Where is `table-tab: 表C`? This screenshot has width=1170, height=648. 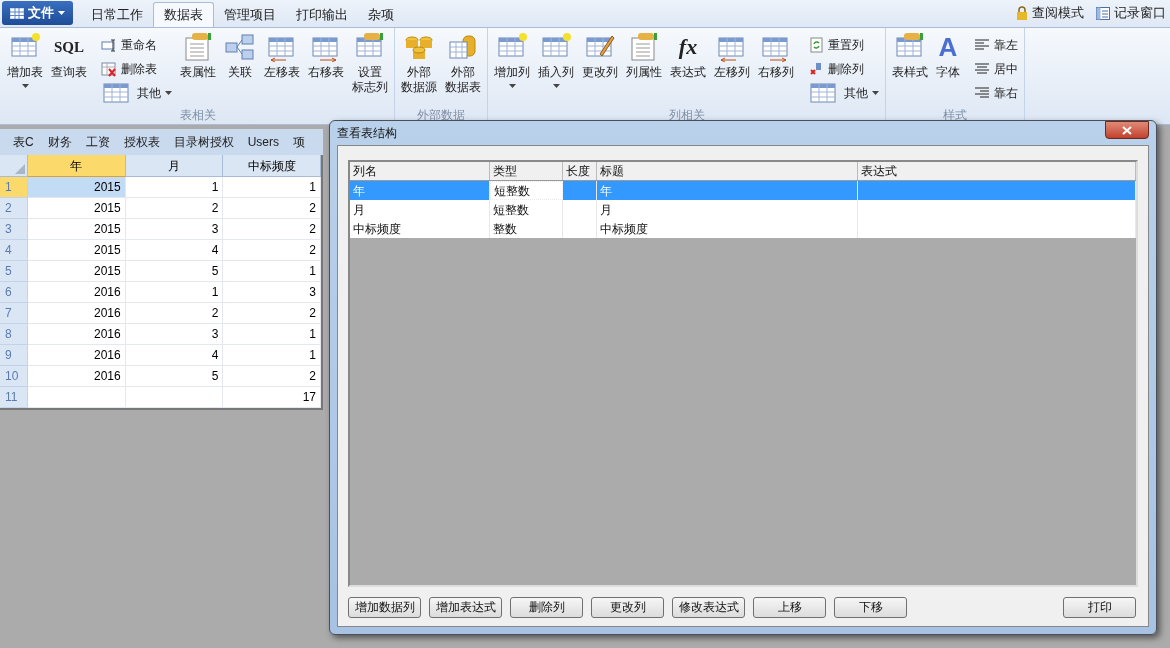 table-tab: 表C is located at coordinates (23, 142).